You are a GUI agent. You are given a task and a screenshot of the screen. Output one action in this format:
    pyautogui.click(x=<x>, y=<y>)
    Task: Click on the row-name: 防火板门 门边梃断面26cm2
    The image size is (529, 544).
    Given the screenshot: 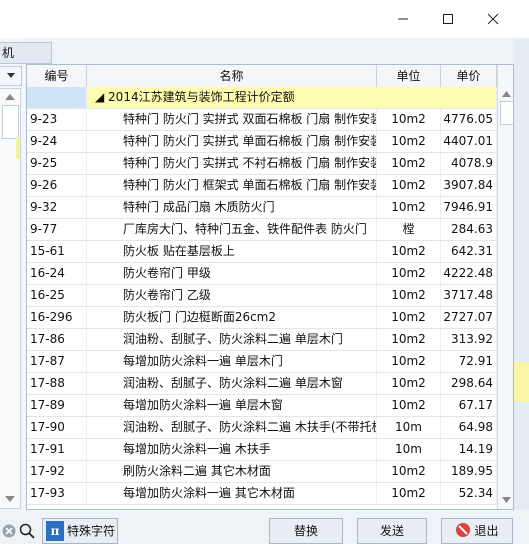 What is the action you would take?
    pyautogui.click(x=232, y=317)
    